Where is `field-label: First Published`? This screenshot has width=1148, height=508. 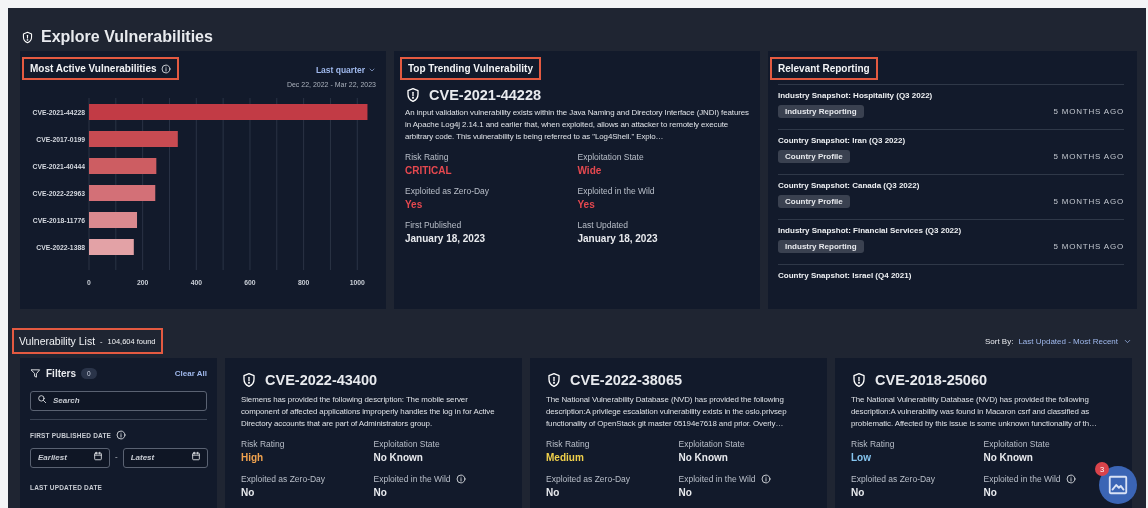 field-label: First Published is located at coordinates (433, 225).